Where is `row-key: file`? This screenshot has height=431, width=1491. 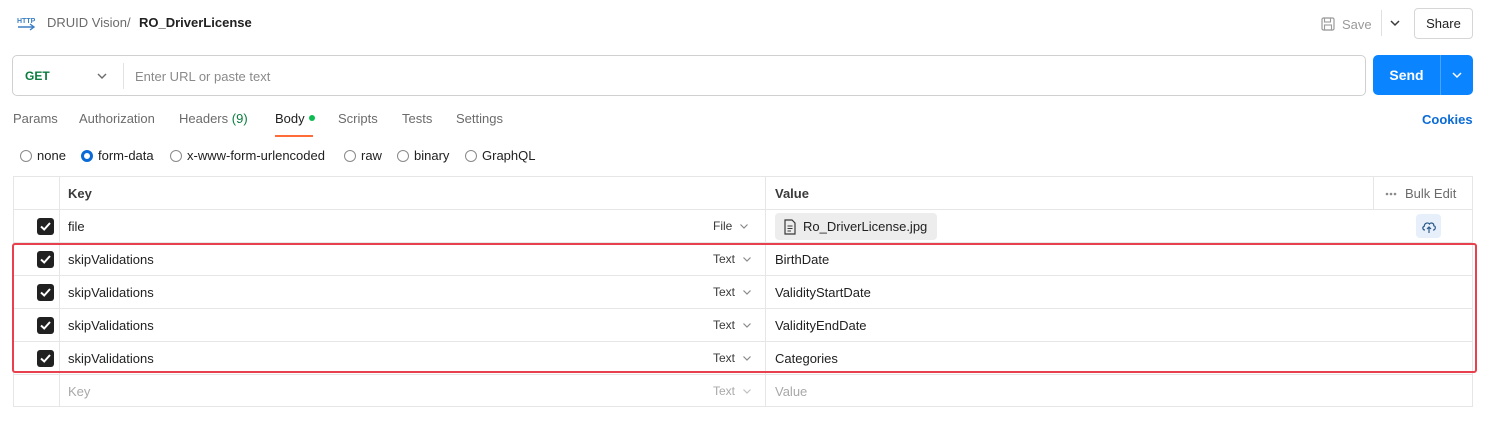
row-key: file is located at coordinates (76, 226).